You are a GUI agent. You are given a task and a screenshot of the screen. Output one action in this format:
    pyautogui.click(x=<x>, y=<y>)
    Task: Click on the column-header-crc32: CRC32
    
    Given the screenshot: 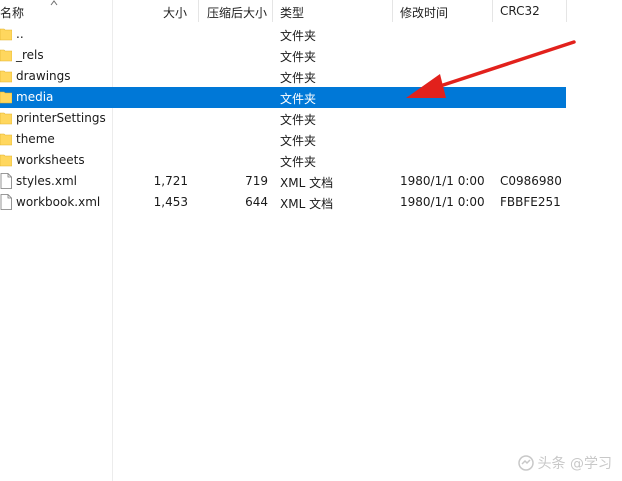 What is the action you would take?
    pyautogui.click(x=520, y=11)
    